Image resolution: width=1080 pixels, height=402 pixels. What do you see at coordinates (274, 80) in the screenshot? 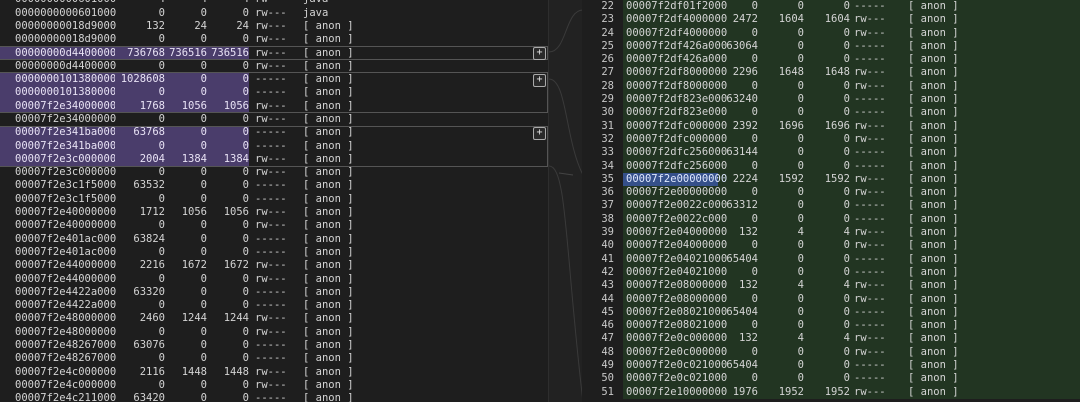
I see `table-row: 0000000101380000 1028608 0 0 -----[ anon ]` at bounding box center [274, 80].